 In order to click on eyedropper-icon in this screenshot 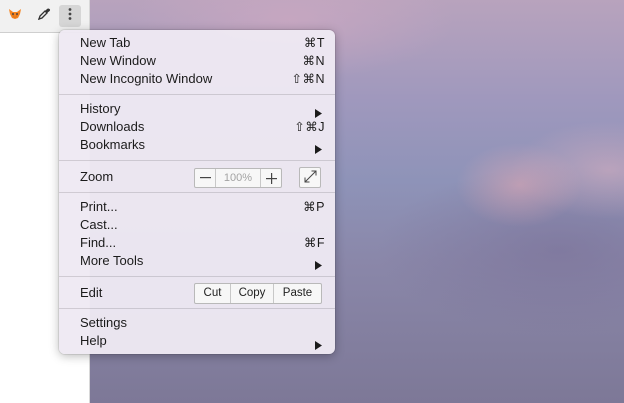, I will do `click(44, 16)`.